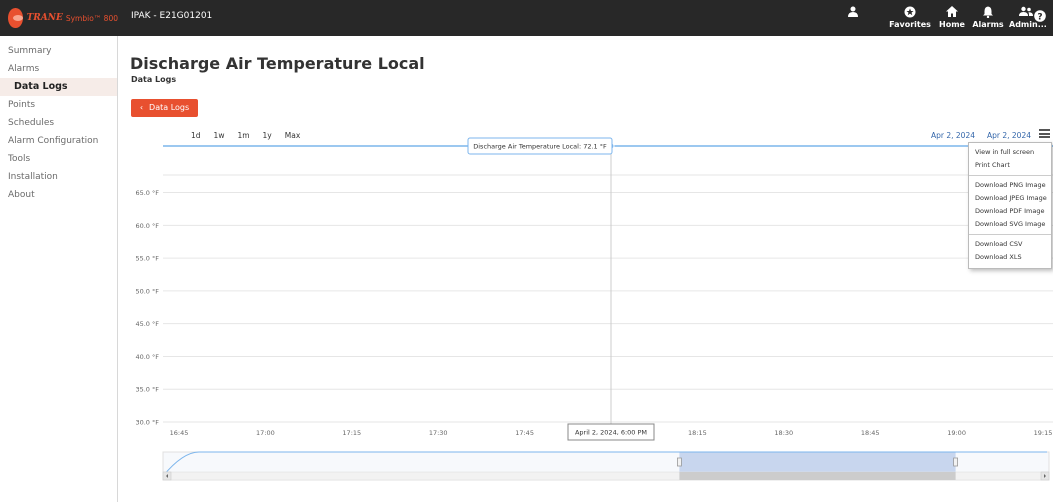 The image size is (1053, 502). Describe the element at coordinates (44, 18) in the screenshot. I see `brand-name: TRANE` at that location.